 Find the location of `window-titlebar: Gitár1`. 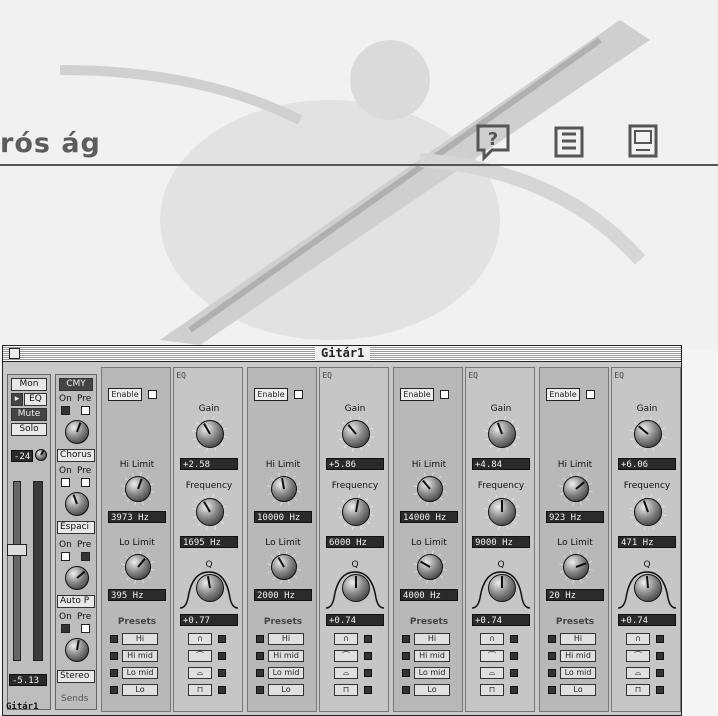

window-titlebar: Gitár1 is located at coordinates (342, 354).